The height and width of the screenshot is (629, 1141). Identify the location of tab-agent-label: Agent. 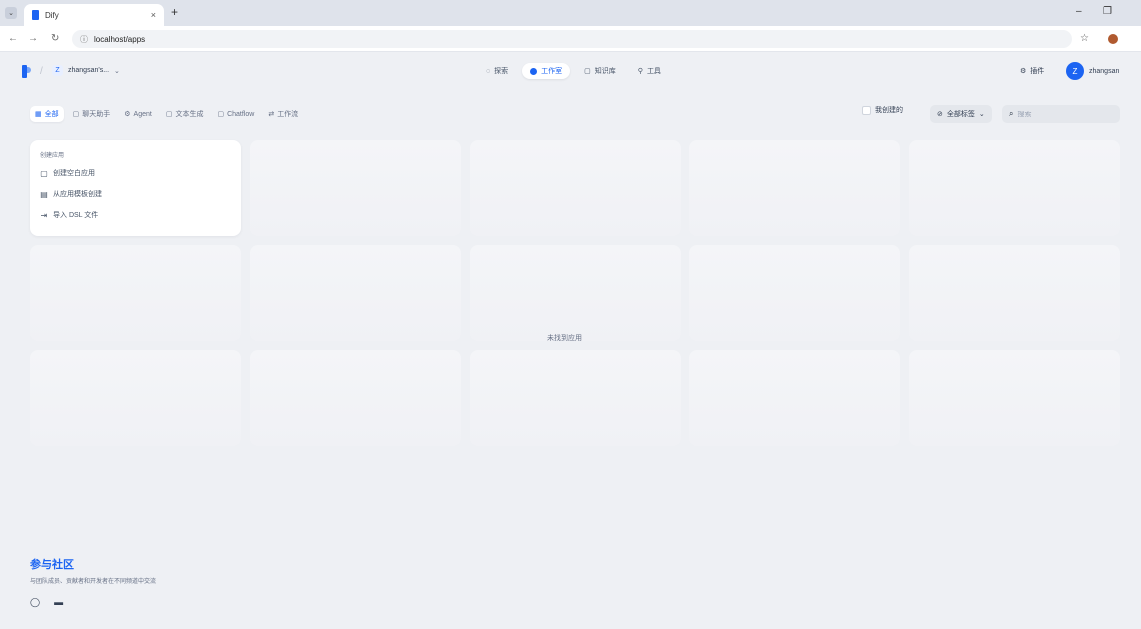
(142, 114).